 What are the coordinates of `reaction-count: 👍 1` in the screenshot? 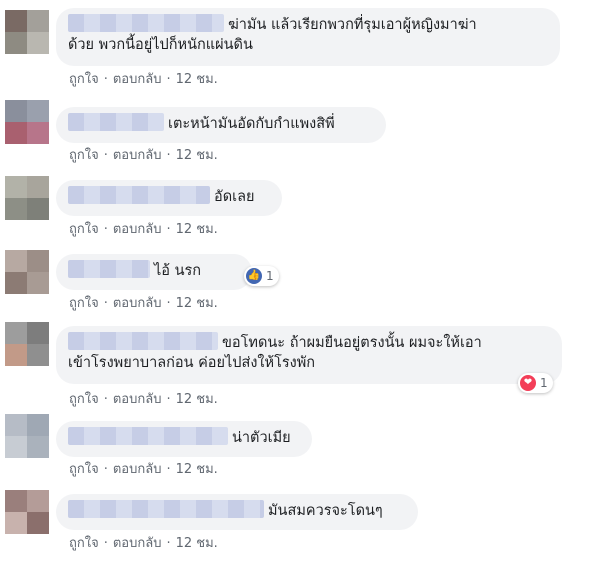 It's located at (261, 276).